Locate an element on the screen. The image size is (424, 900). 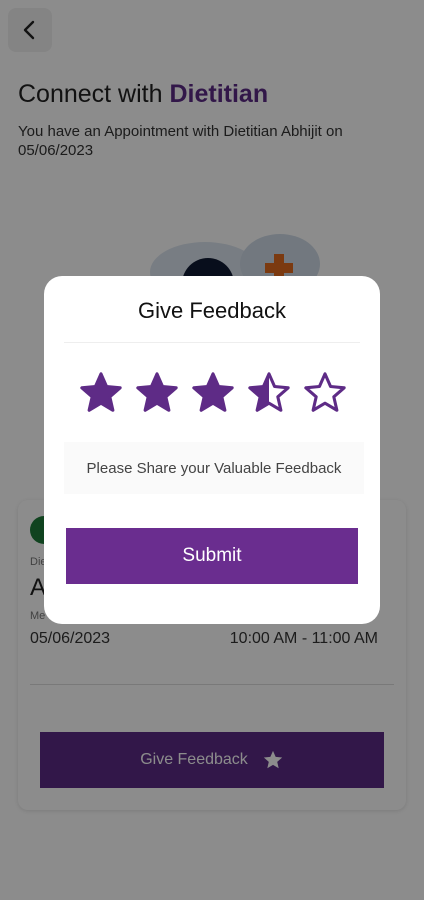
submit-button: Submit is located at coordinates (212, 556).